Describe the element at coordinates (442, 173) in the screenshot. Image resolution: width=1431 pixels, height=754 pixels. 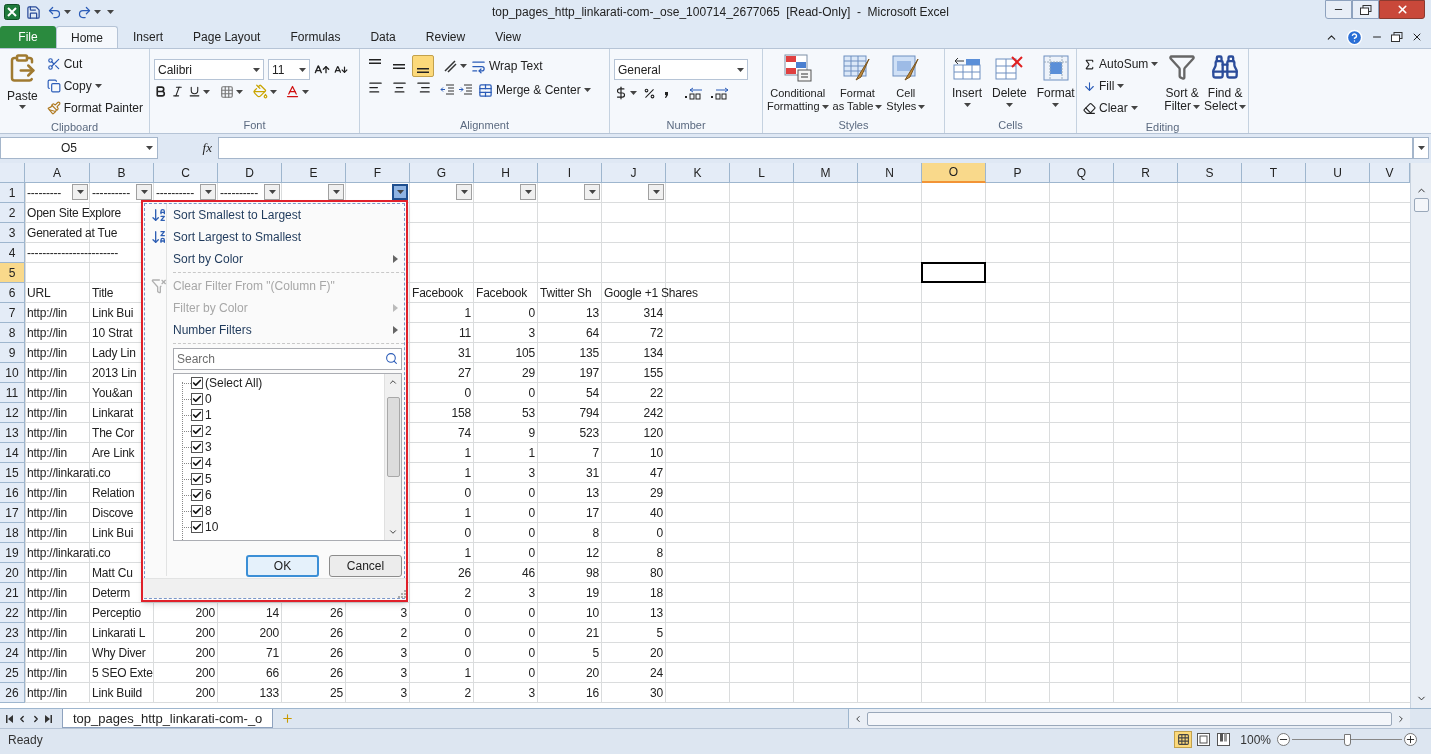
I see `column-header: G` at that location.